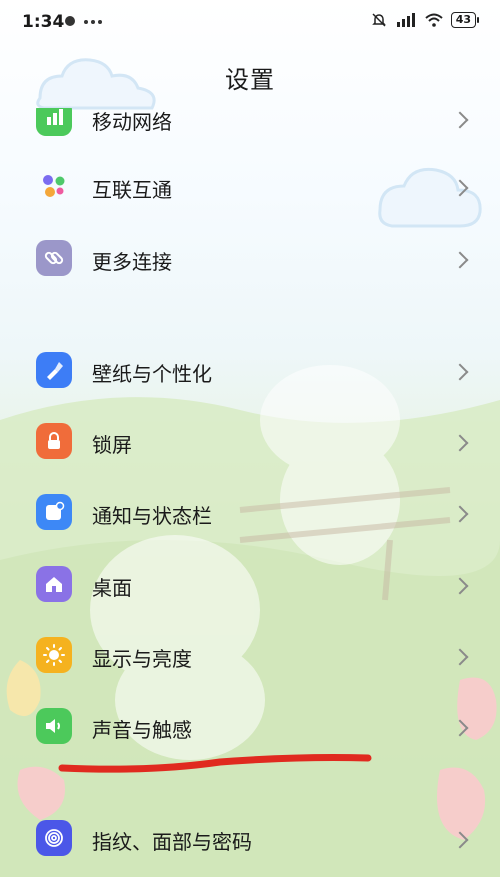 The width and height of the screenshot is (500, 877). What do you see at coordinates (250, 370) in the screenshot?
I see `settings-item-wallpaper: 壁纸与个性化` at bounding box center [250, 370].